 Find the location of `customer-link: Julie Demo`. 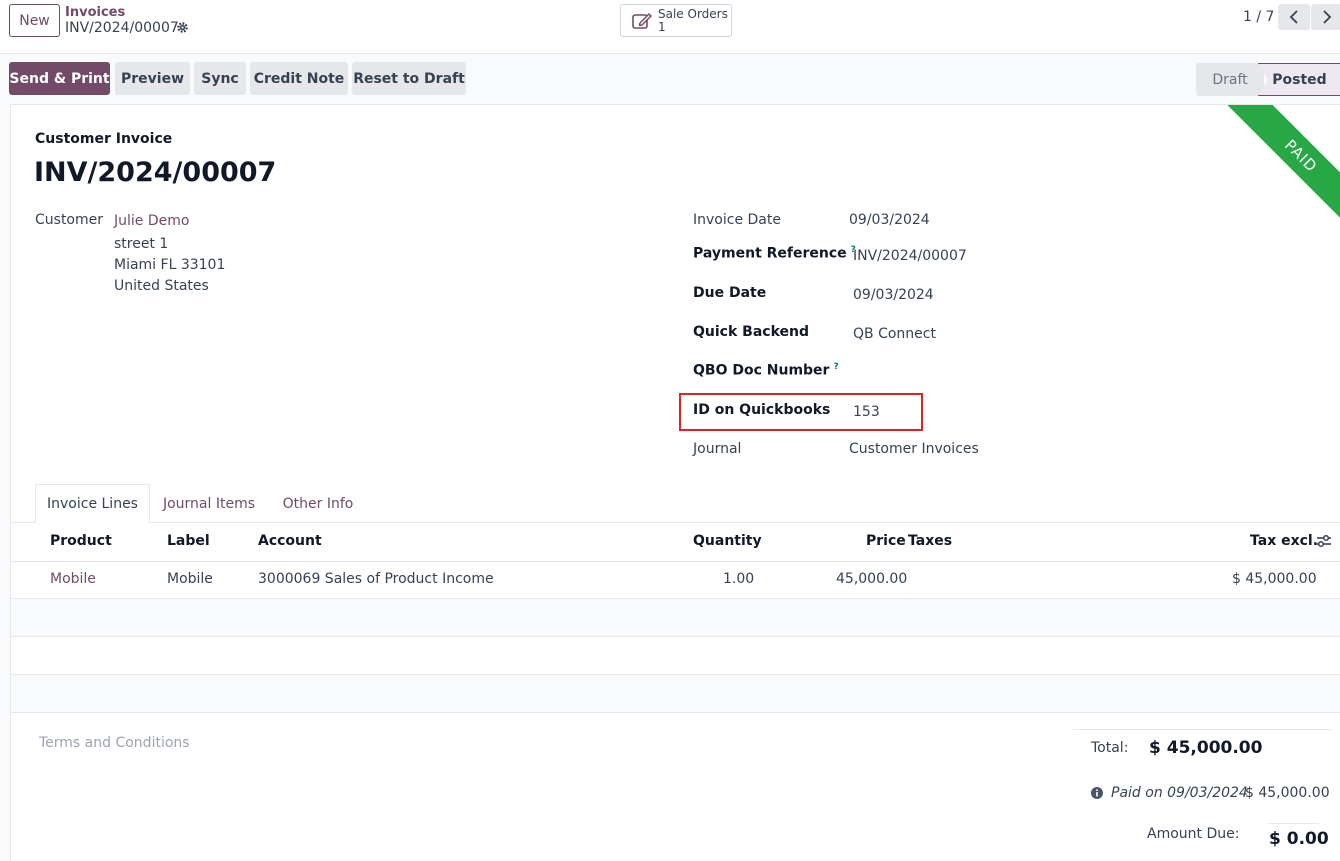

customer-link: Julie Demo is located at coordinates (151, 221).